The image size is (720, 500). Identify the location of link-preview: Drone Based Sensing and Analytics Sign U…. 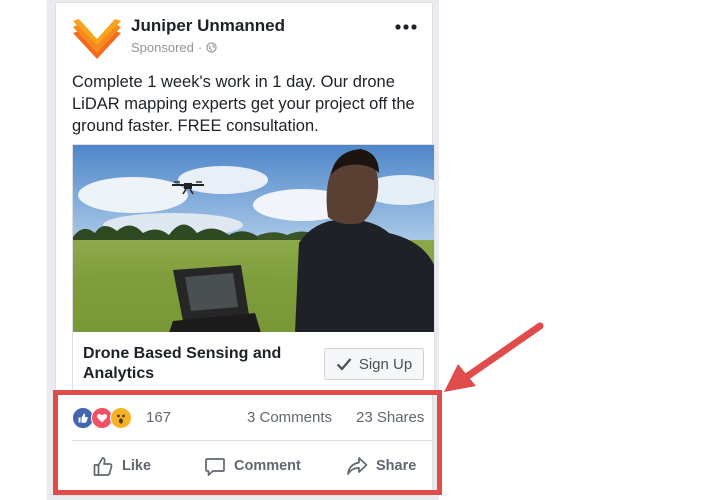
(253, 361).